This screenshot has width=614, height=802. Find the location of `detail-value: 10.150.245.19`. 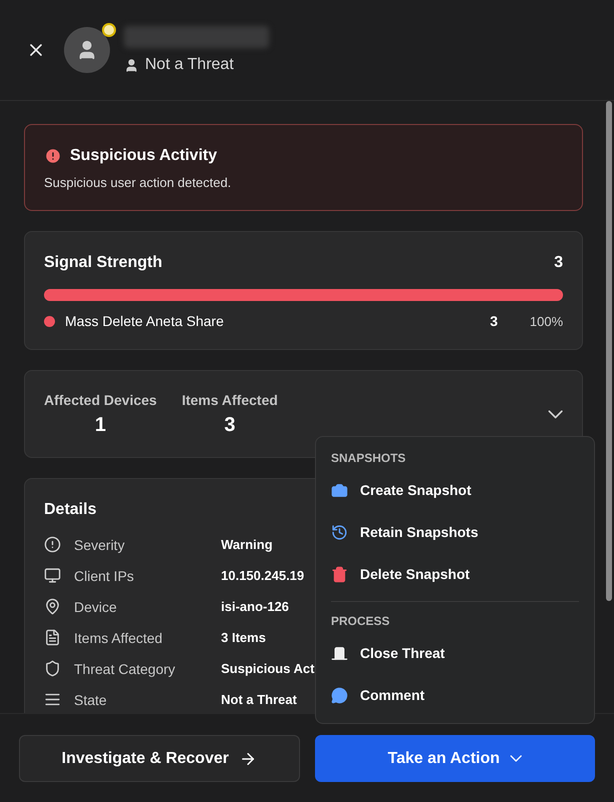

detail-value: 10.150.245.19 is located at coordinates (262, 575).